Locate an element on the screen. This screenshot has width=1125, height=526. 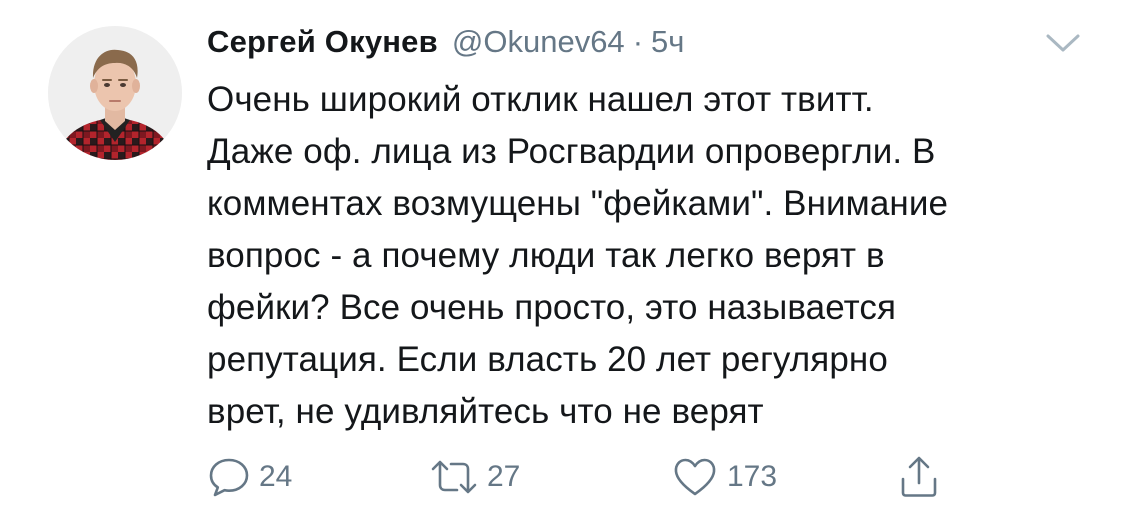
retweet-count: 27 is located at coordinates (504, 476).